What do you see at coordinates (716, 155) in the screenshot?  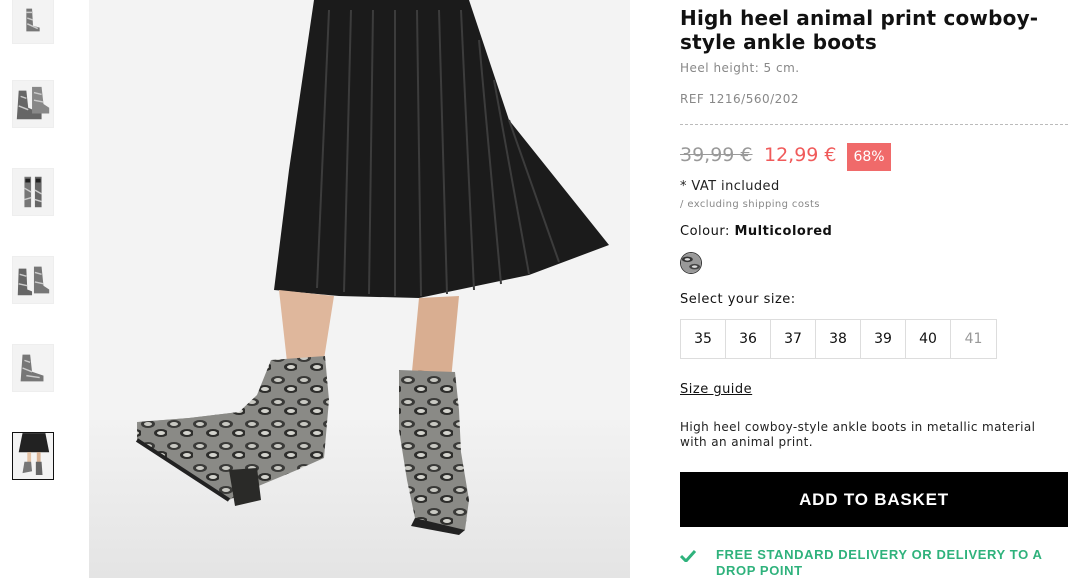 I see `original-price: 39,99 €` at bounding box center [716, 155].